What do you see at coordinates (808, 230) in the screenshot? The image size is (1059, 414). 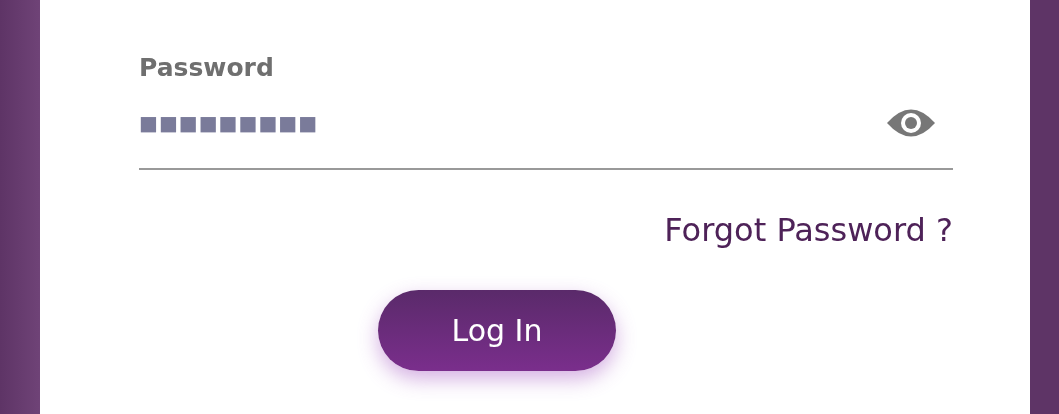 I see `forgot-password-link: Forgot Password ?` at bounding box center [808, 230].